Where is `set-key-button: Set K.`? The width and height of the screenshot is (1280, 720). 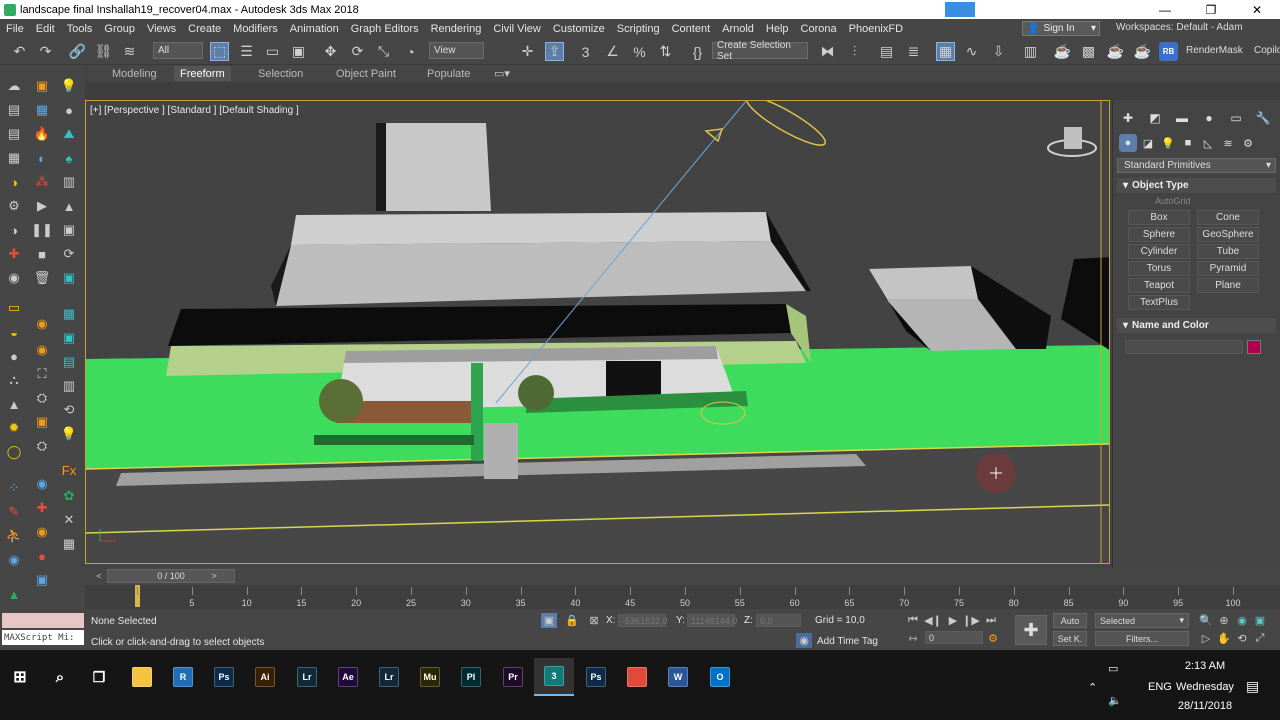 set-key-button: Set K. is located at coordinates (1070, 638).